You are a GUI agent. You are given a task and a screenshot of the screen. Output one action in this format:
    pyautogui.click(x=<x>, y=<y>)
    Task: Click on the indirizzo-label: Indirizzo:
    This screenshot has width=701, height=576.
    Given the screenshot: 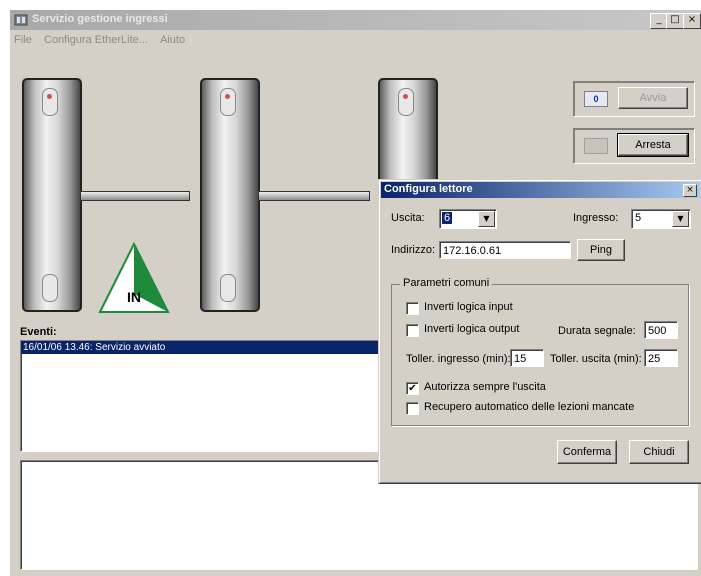 What is the action you would take?
    pyautogui.click(x=413, y=250)
    